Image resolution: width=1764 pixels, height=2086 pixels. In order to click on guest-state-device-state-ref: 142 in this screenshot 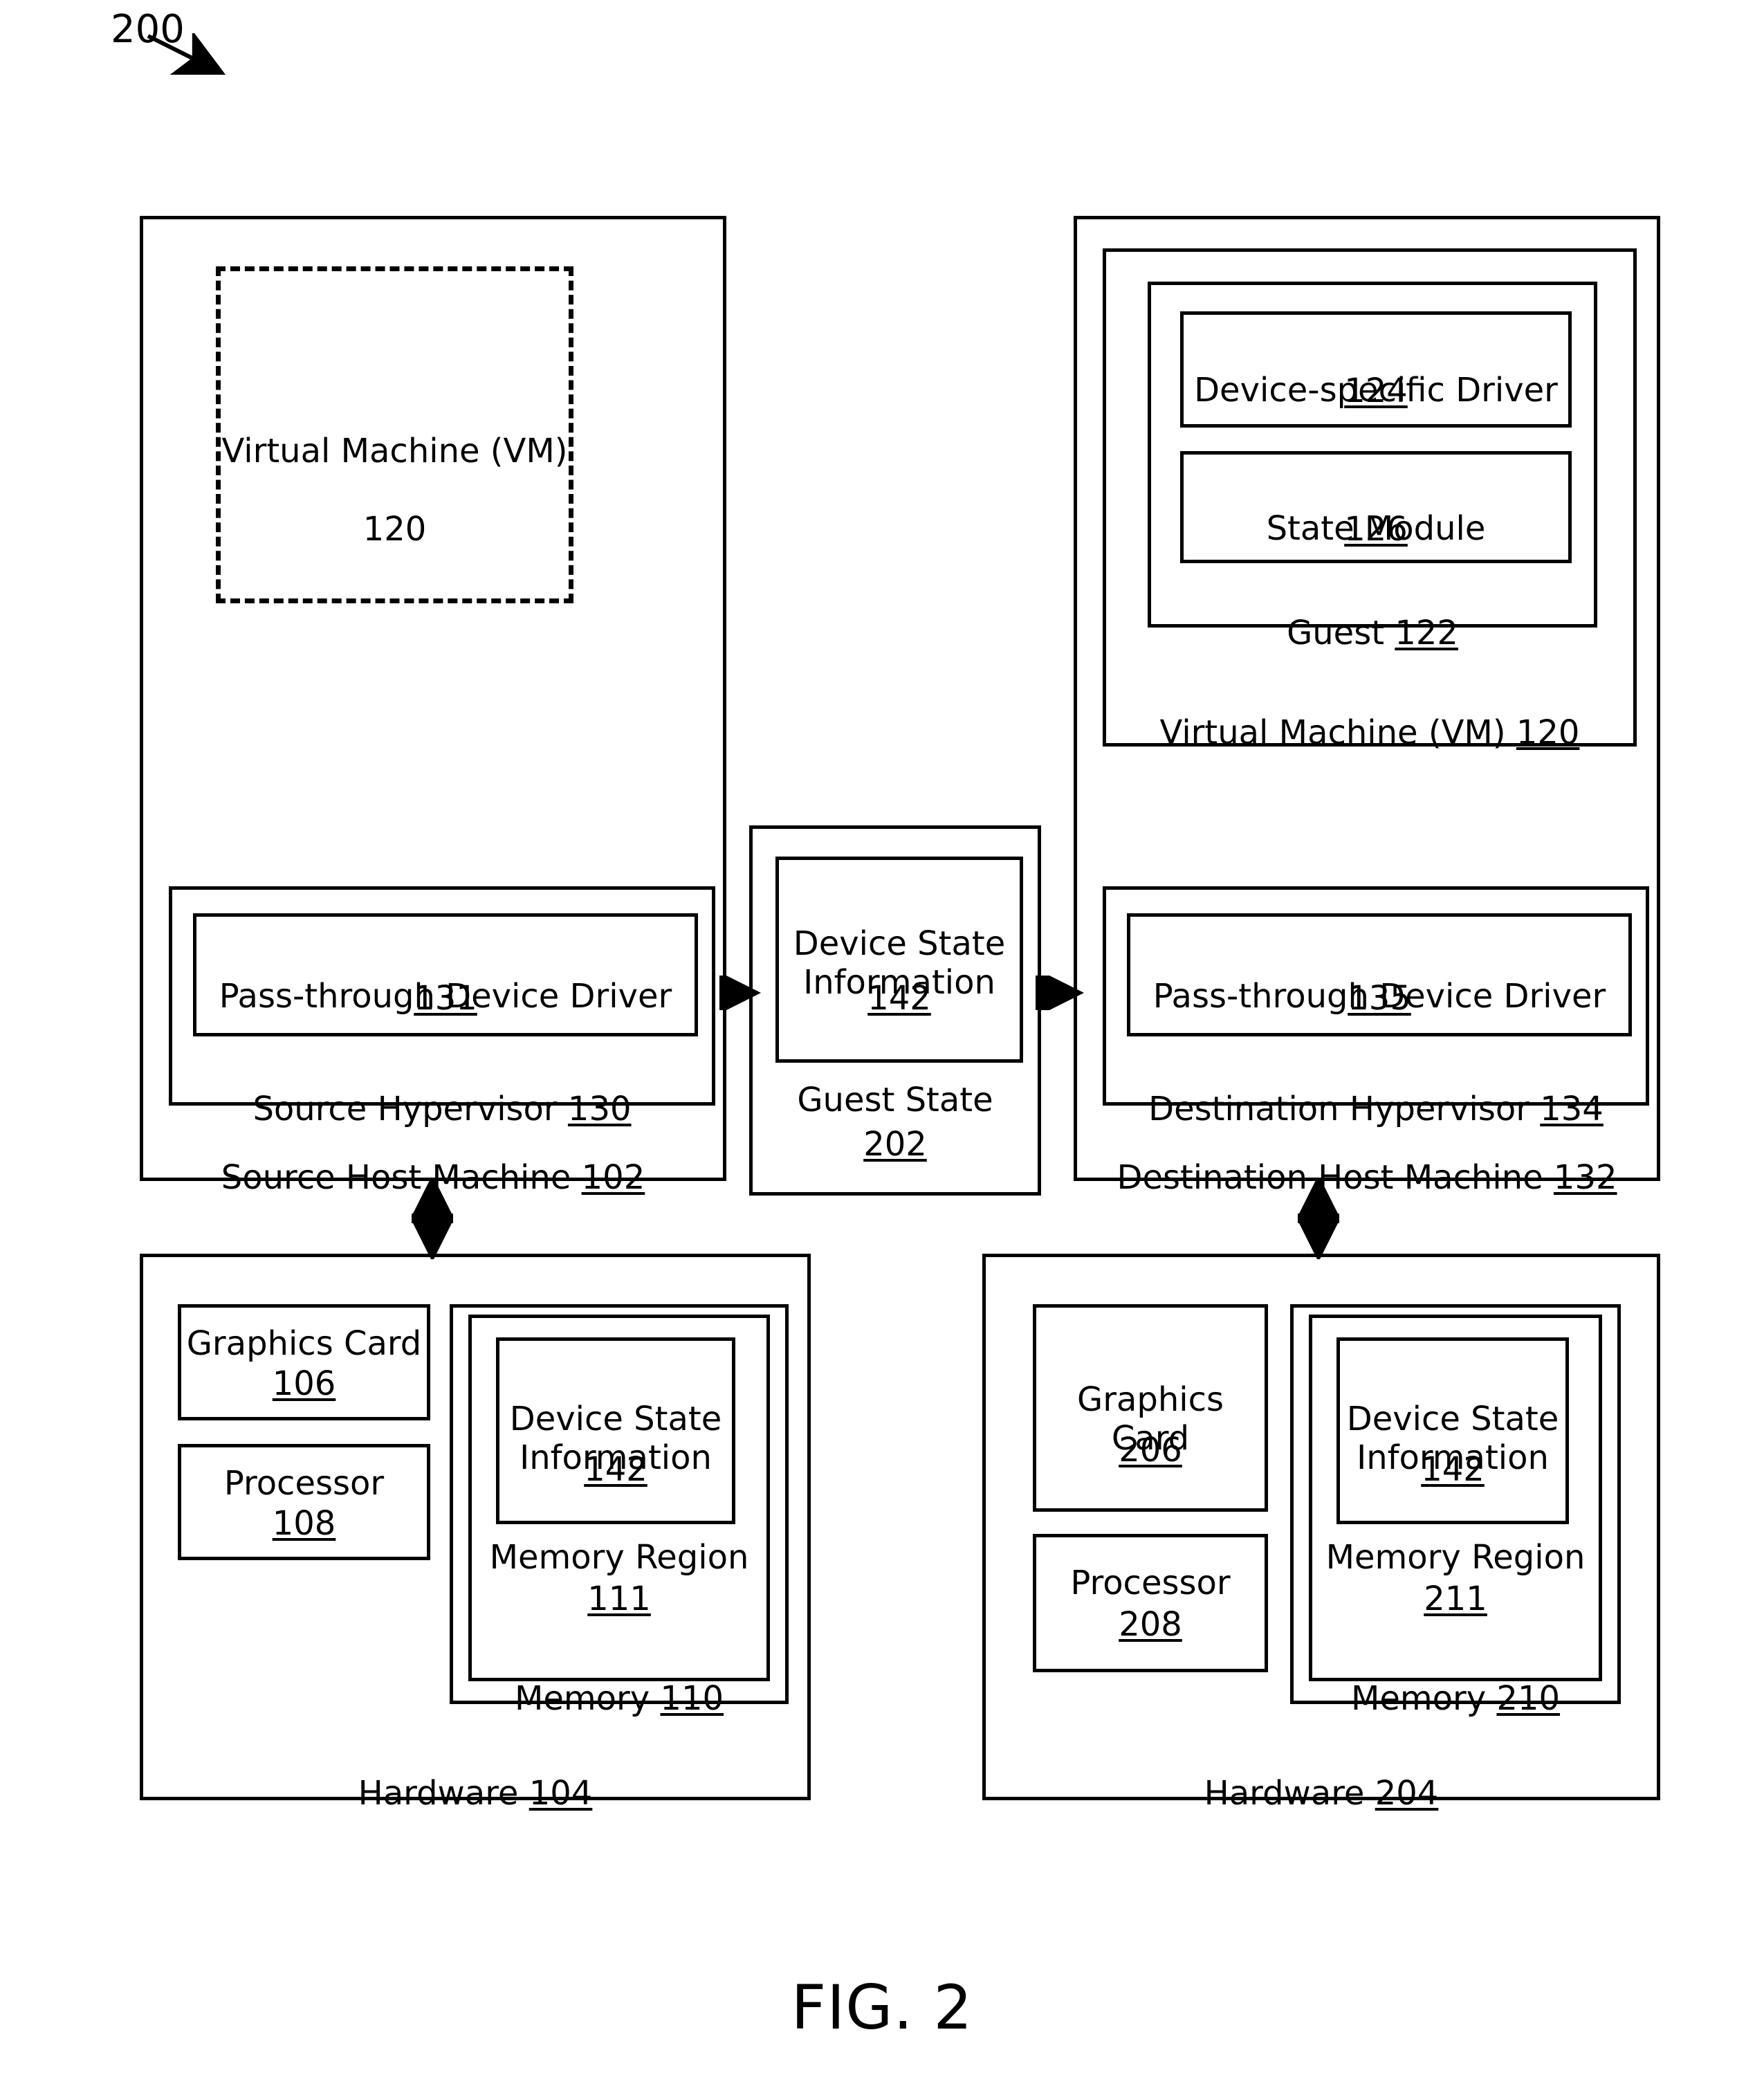, I will do `click(899, 999)`.